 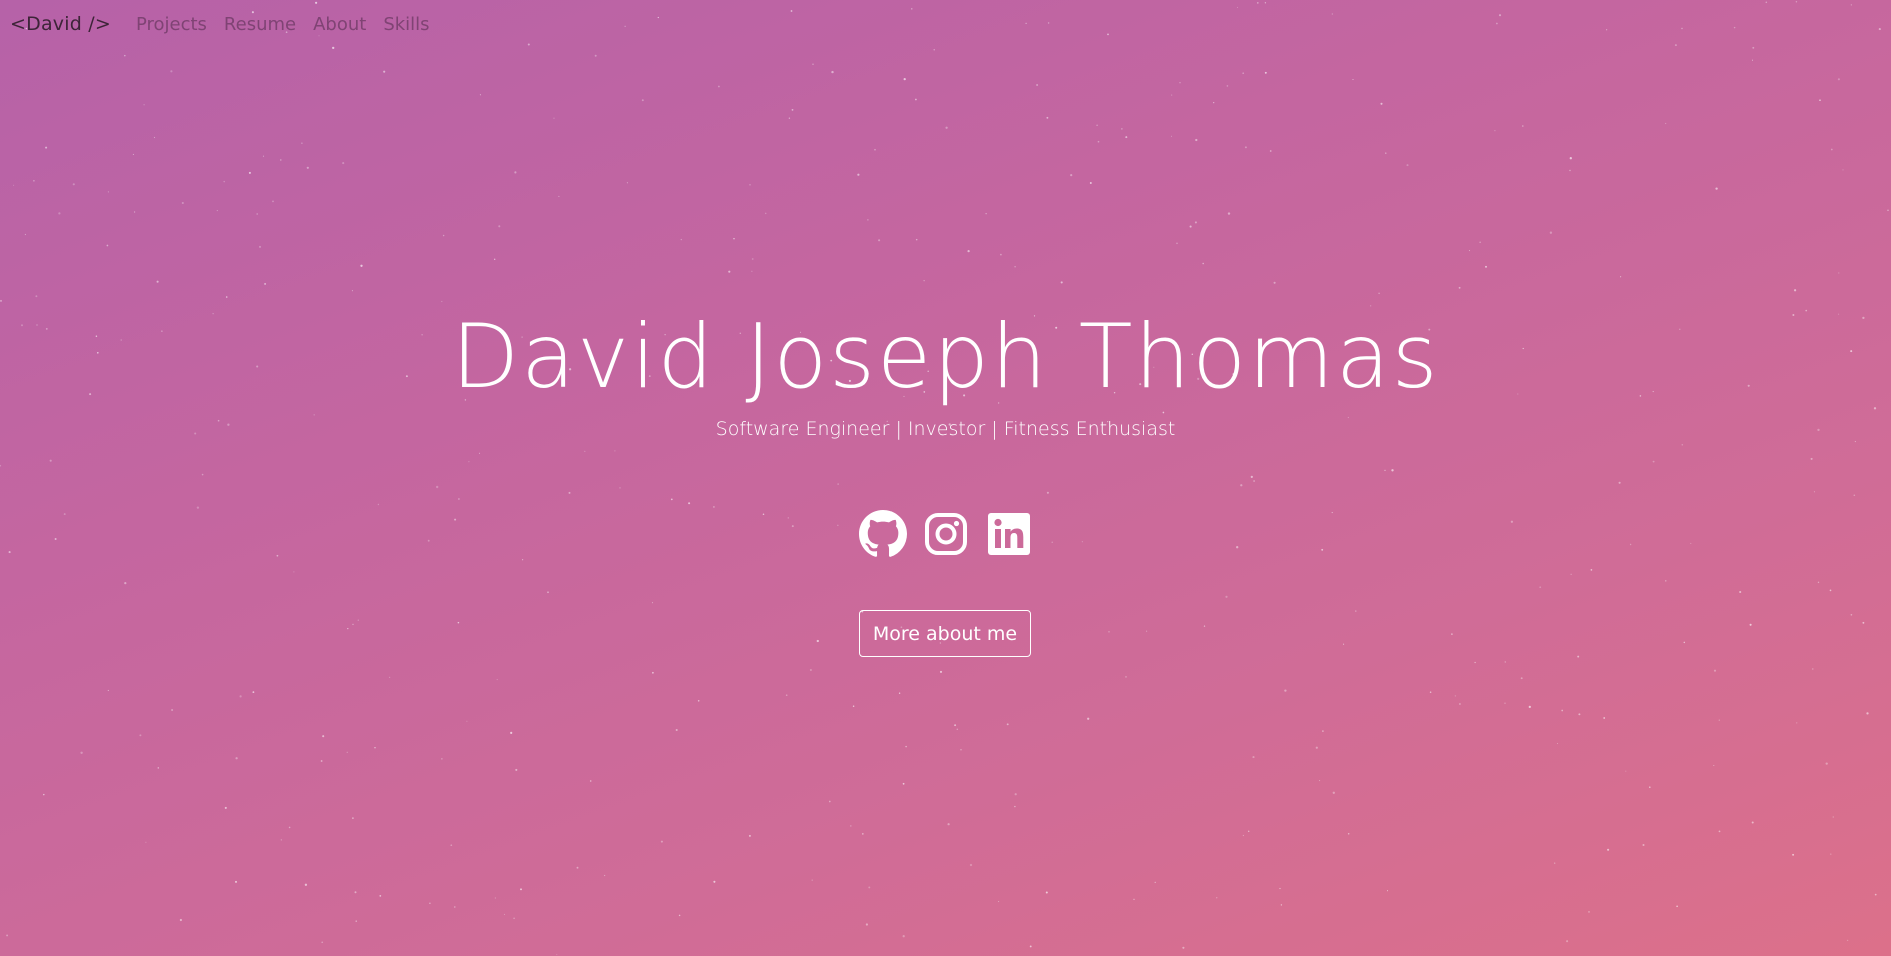 What do you see at coordinates (945, 633) in the screenshot?
I see `more-about-me-button: More about me` at bounding box center [945, 633].